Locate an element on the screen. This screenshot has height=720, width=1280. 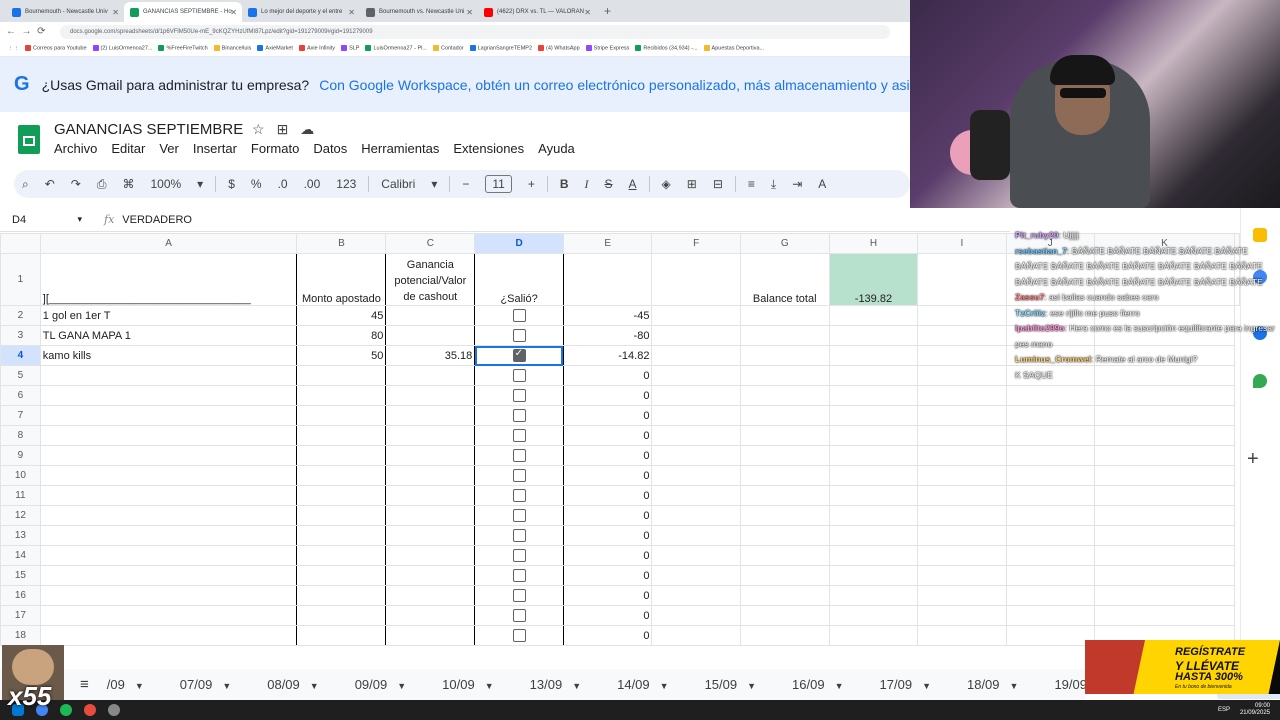
star-icon: ☆ is located at coordinates (264, 129).